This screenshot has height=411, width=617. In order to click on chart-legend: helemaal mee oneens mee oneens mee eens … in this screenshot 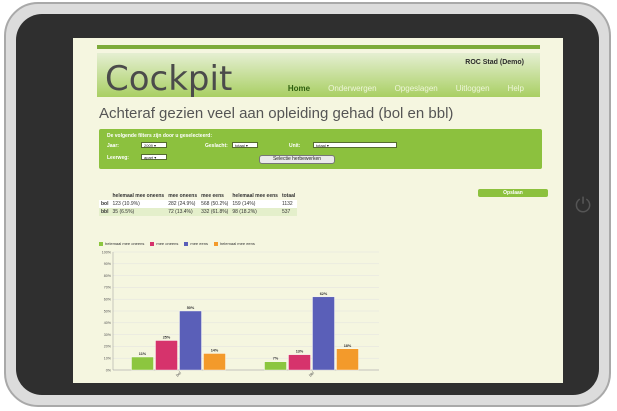, I will do `click(177, 243)`.